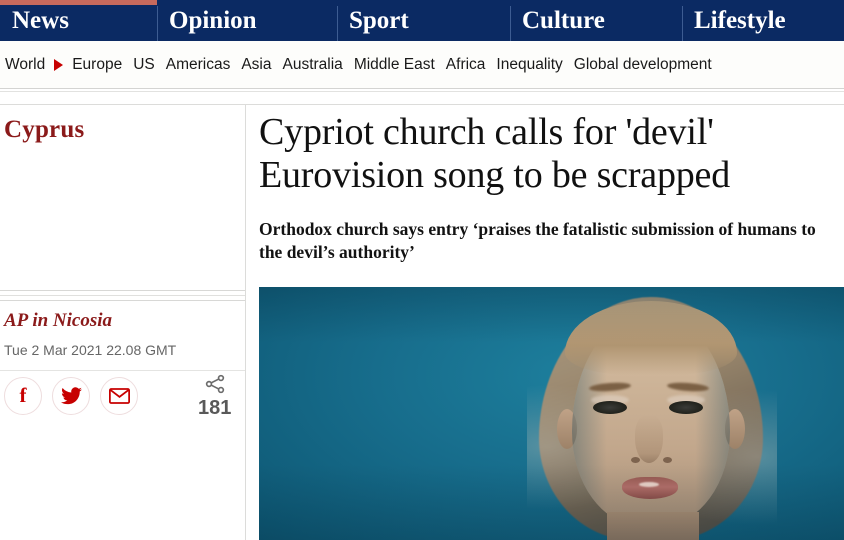 The width and height of the screenshot is (844, 540). I want to click on nav-item-culture: Culture, so click(596, 20).